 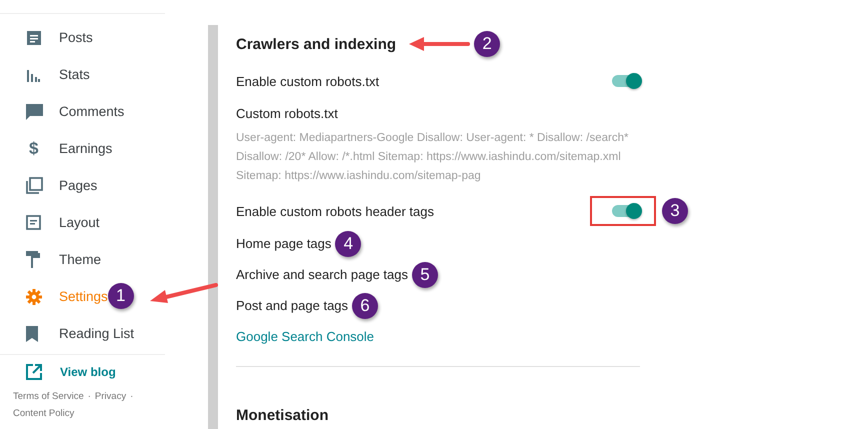 I want to click on bookmark-icon, so click(x=32, y=334).